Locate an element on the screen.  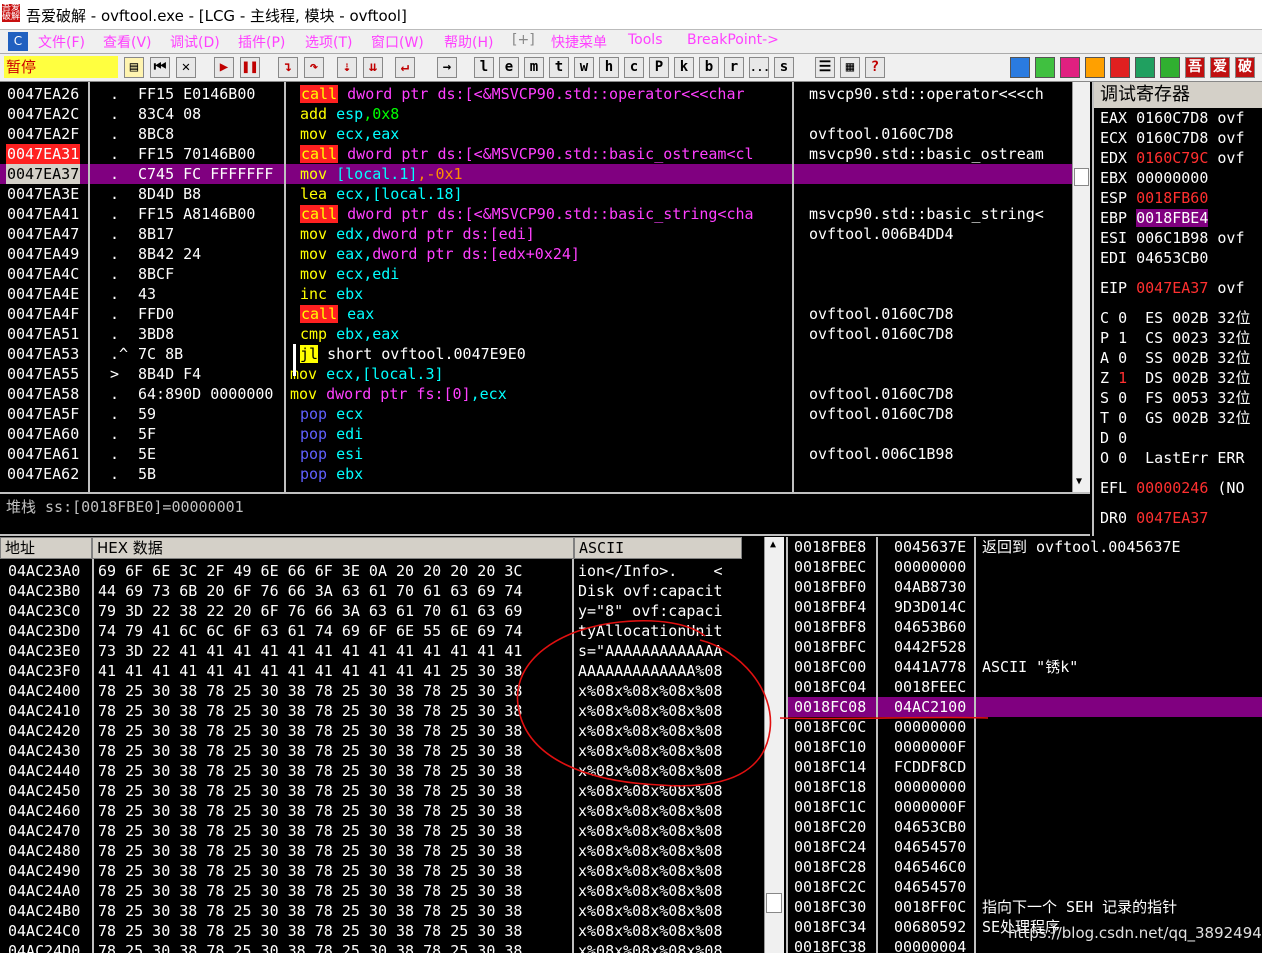
annotation-underline is located at coordinates (884, 718).